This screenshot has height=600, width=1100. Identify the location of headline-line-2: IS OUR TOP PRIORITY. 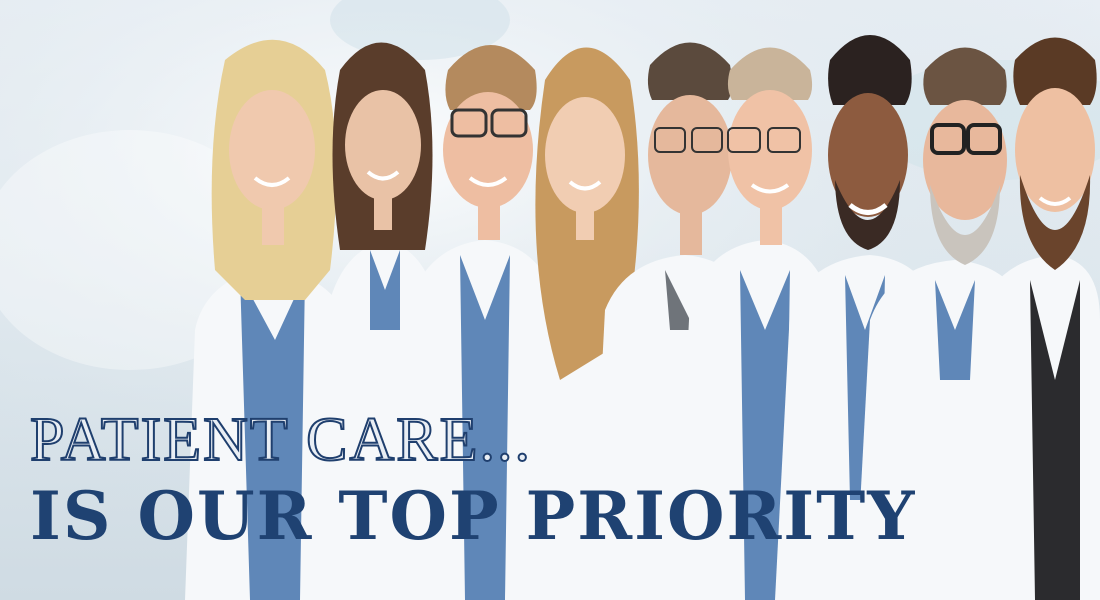
(473, 516).